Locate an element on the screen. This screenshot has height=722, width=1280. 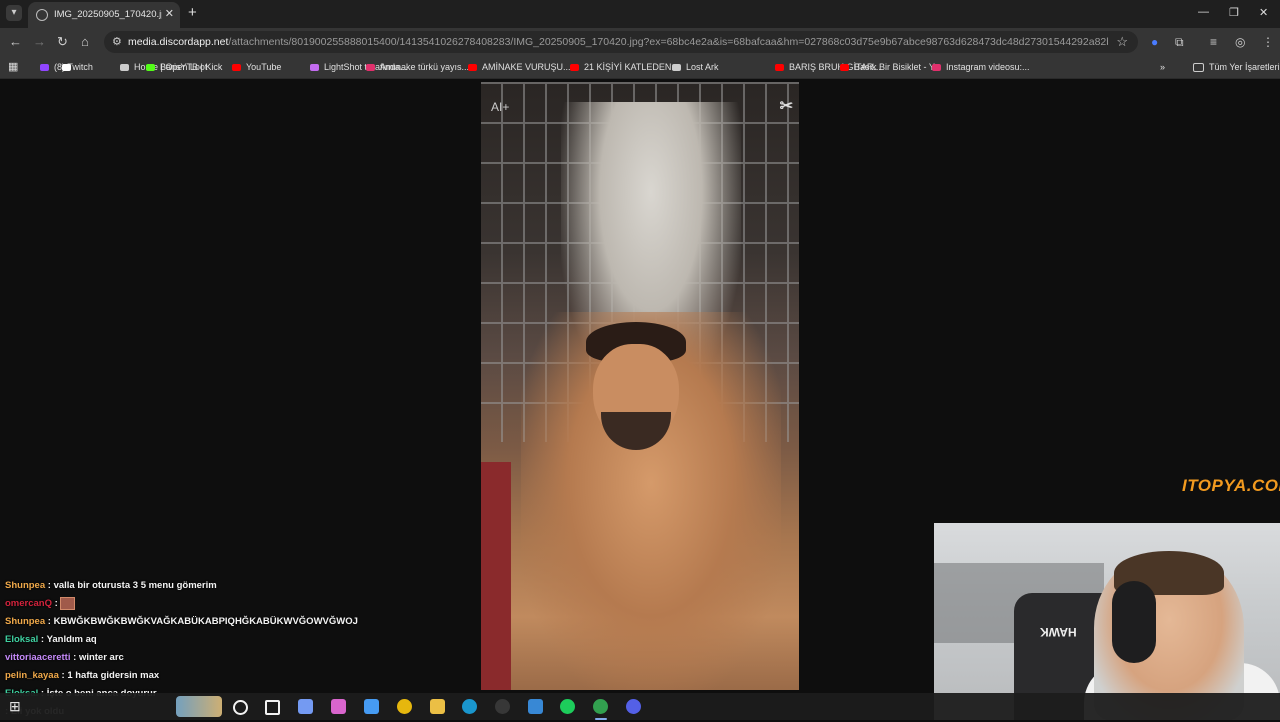
bookmark-item is located at coordinates (69, 67).